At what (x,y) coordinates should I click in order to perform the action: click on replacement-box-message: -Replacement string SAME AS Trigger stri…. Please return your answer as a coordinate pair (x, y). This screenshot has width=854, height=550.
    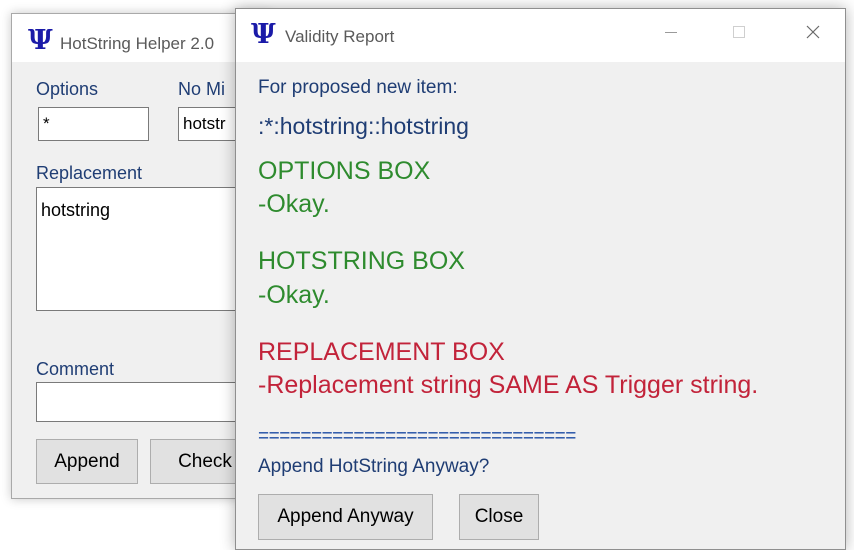
    Looking at the image, I should click on (508, 385).